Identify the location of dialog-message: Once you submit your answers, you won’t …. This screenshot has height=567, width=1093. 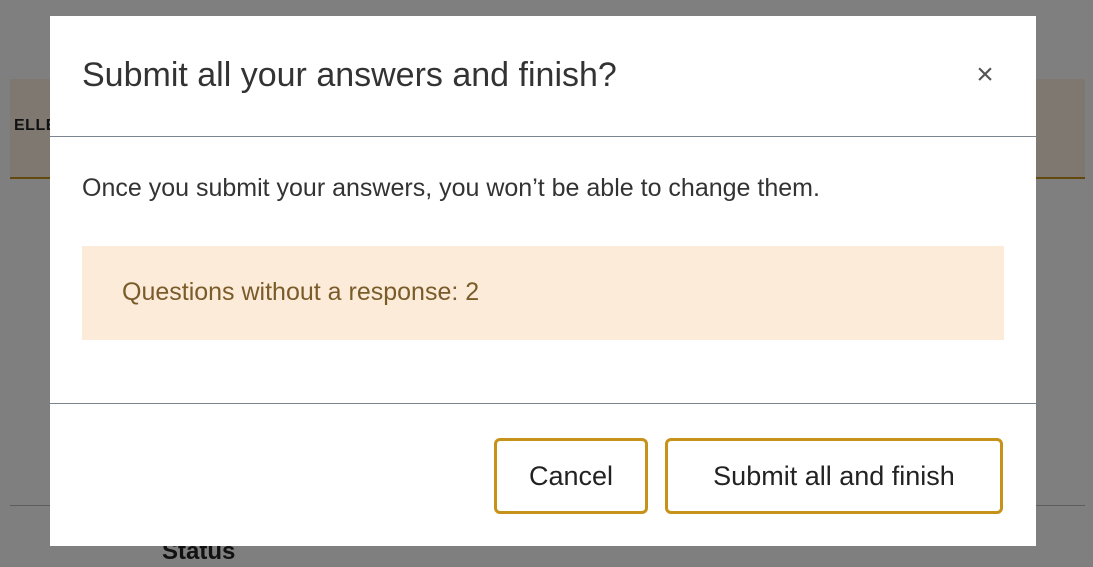
(451, 188).